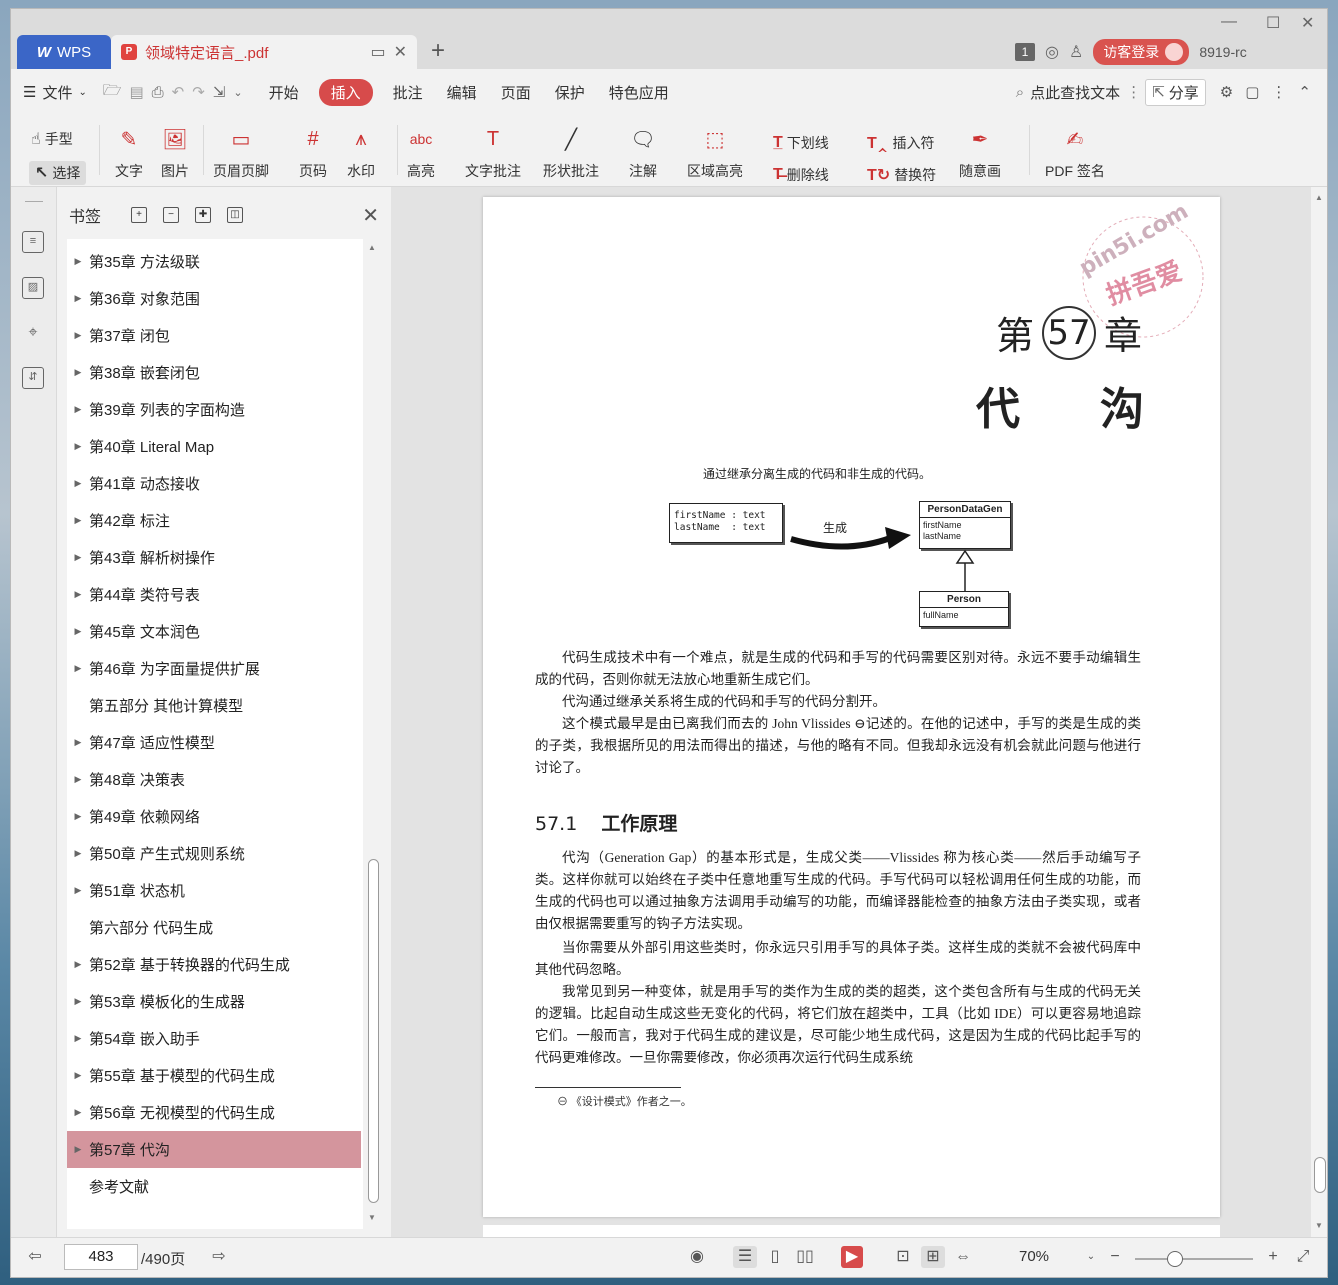 The width and height of the screenshot is (1338, 1285). What do you see at coordinates (438, 51) in the screenshot?
I see `new-tab-button: +` at bounding box center [438, 51].